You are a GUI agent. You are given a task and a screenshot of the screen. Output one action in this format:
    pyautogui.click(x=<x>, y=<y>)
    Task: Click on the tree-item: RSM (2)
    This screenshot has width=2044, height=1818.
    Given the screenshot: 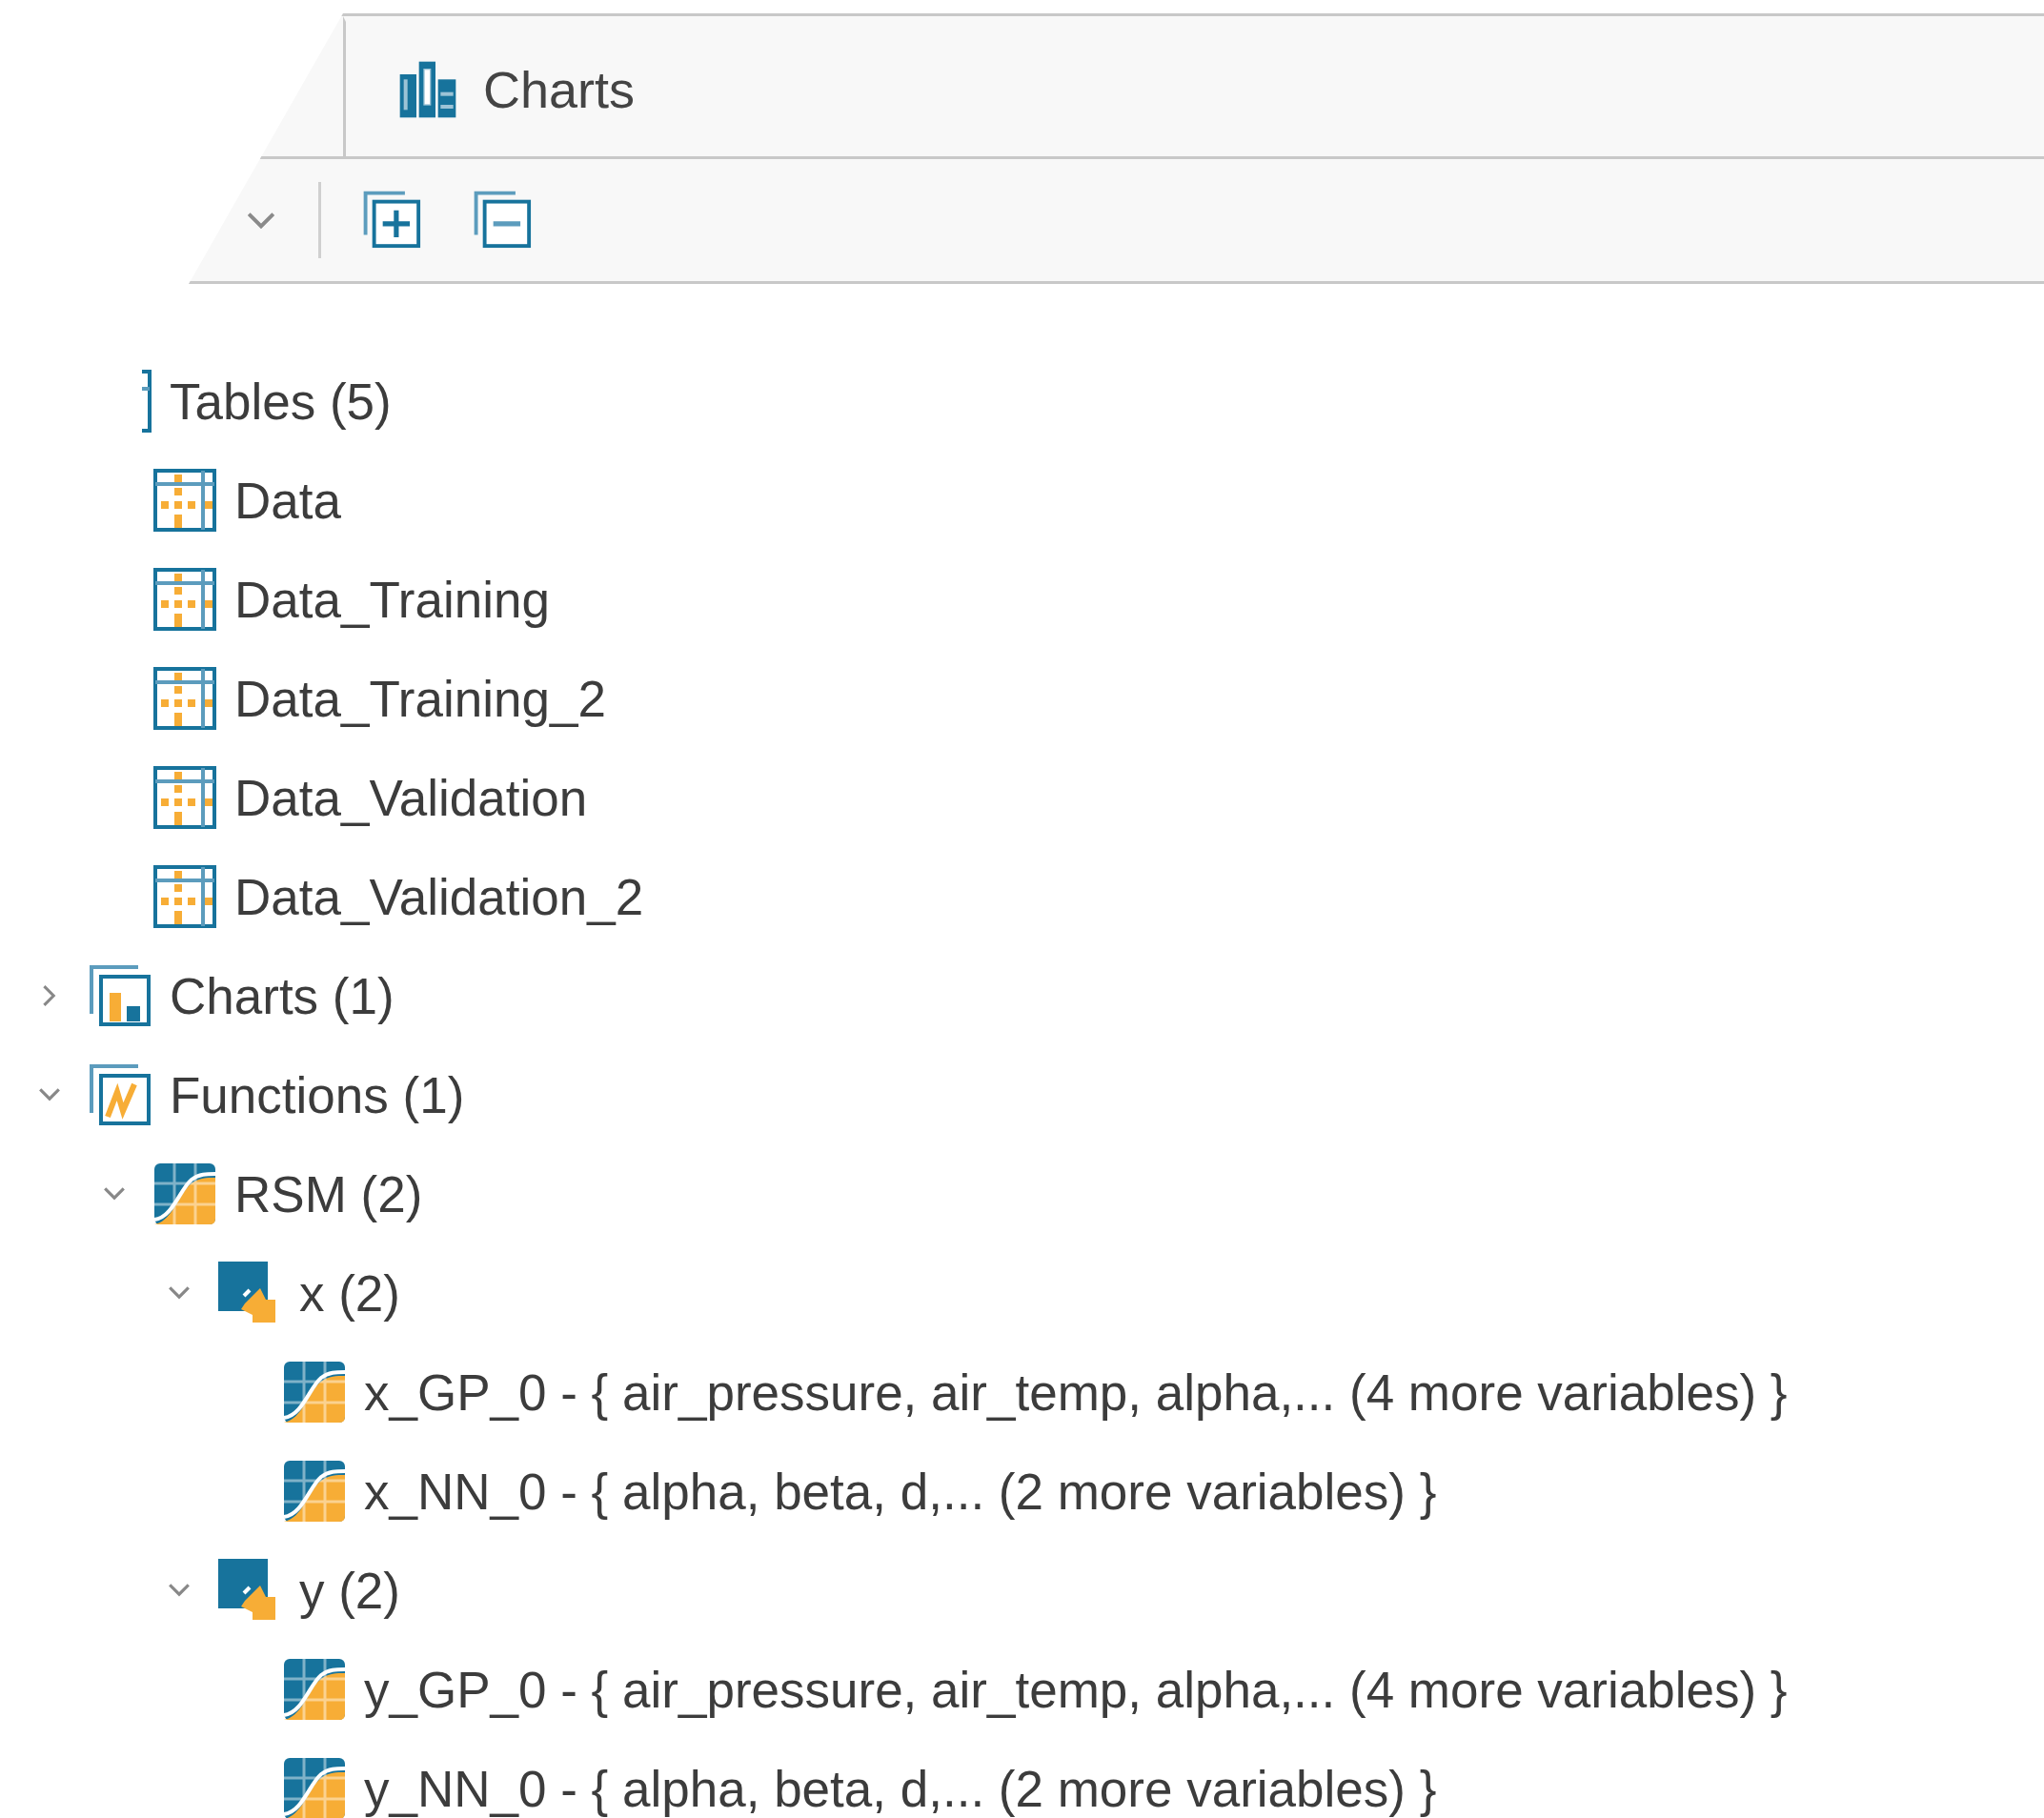 What is the action you would take?
    pyautogui.click(x=328, y=1193)
    